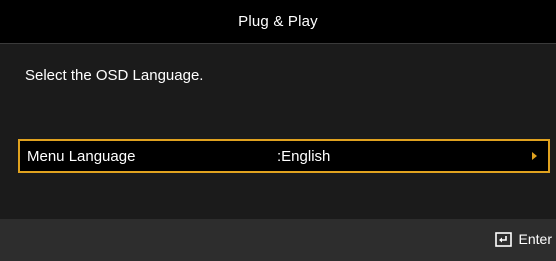  What do you see at coordinates (81, 156) in the screenshot?
I see `menu-language-label: Menu Language` at bounding box center [81, 156].